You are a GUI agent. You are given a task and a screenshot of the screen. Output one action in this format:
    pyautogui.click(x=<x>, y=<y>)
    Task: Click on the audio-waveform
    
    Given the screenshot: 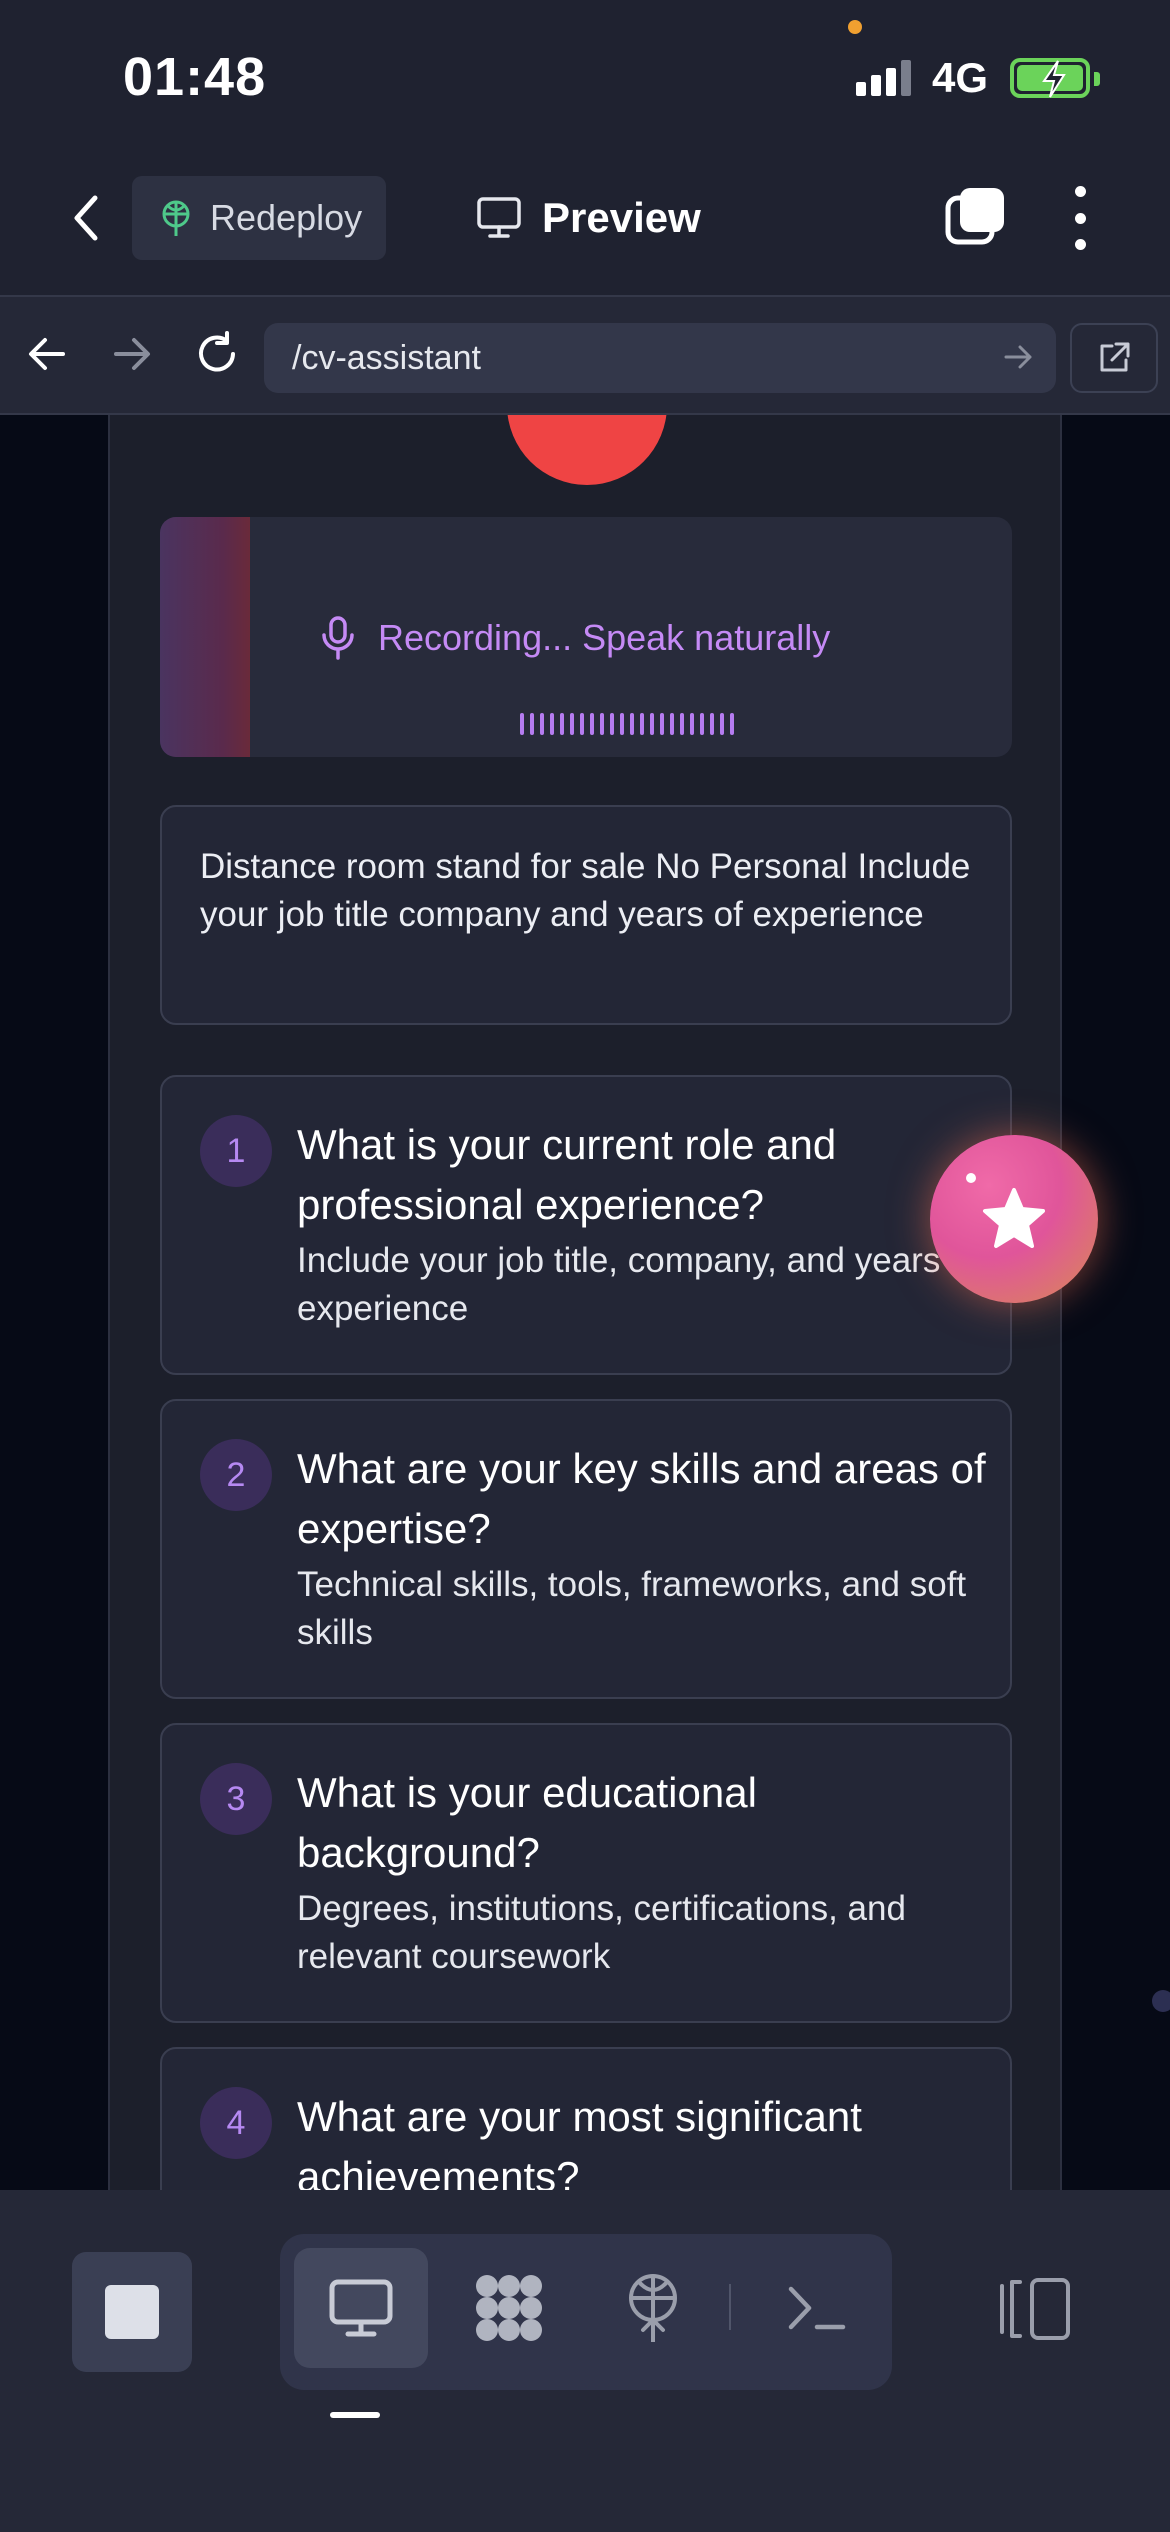 What is the action you would take?
    pyautogui.click(x=627, y=724)
    